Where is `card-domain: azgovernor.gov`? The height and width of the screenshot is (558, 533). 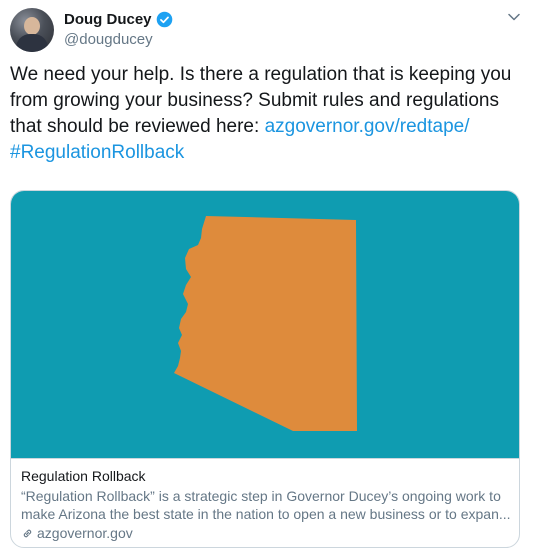 card-domain: azgovernor.gov is located at coordinates (77, 533).